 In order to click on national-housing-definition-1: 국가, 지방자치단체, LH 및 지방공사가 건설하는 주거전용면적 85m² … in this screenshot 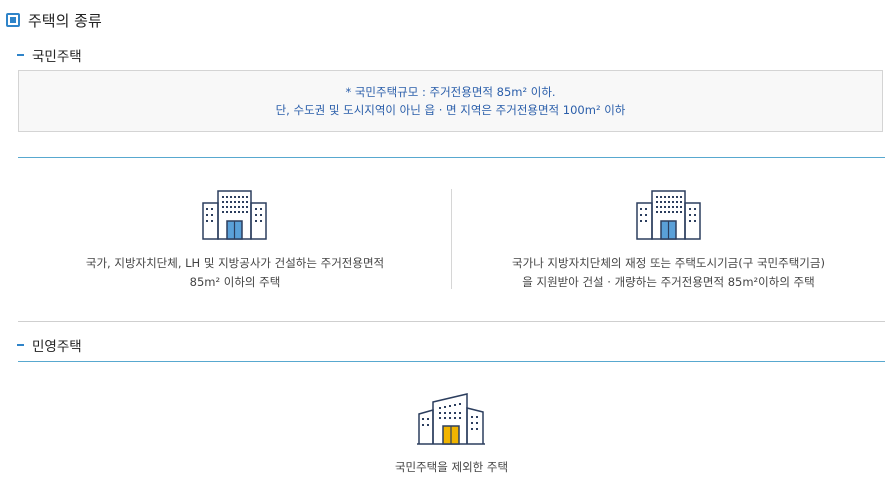, I will do `click(235, 240)`.